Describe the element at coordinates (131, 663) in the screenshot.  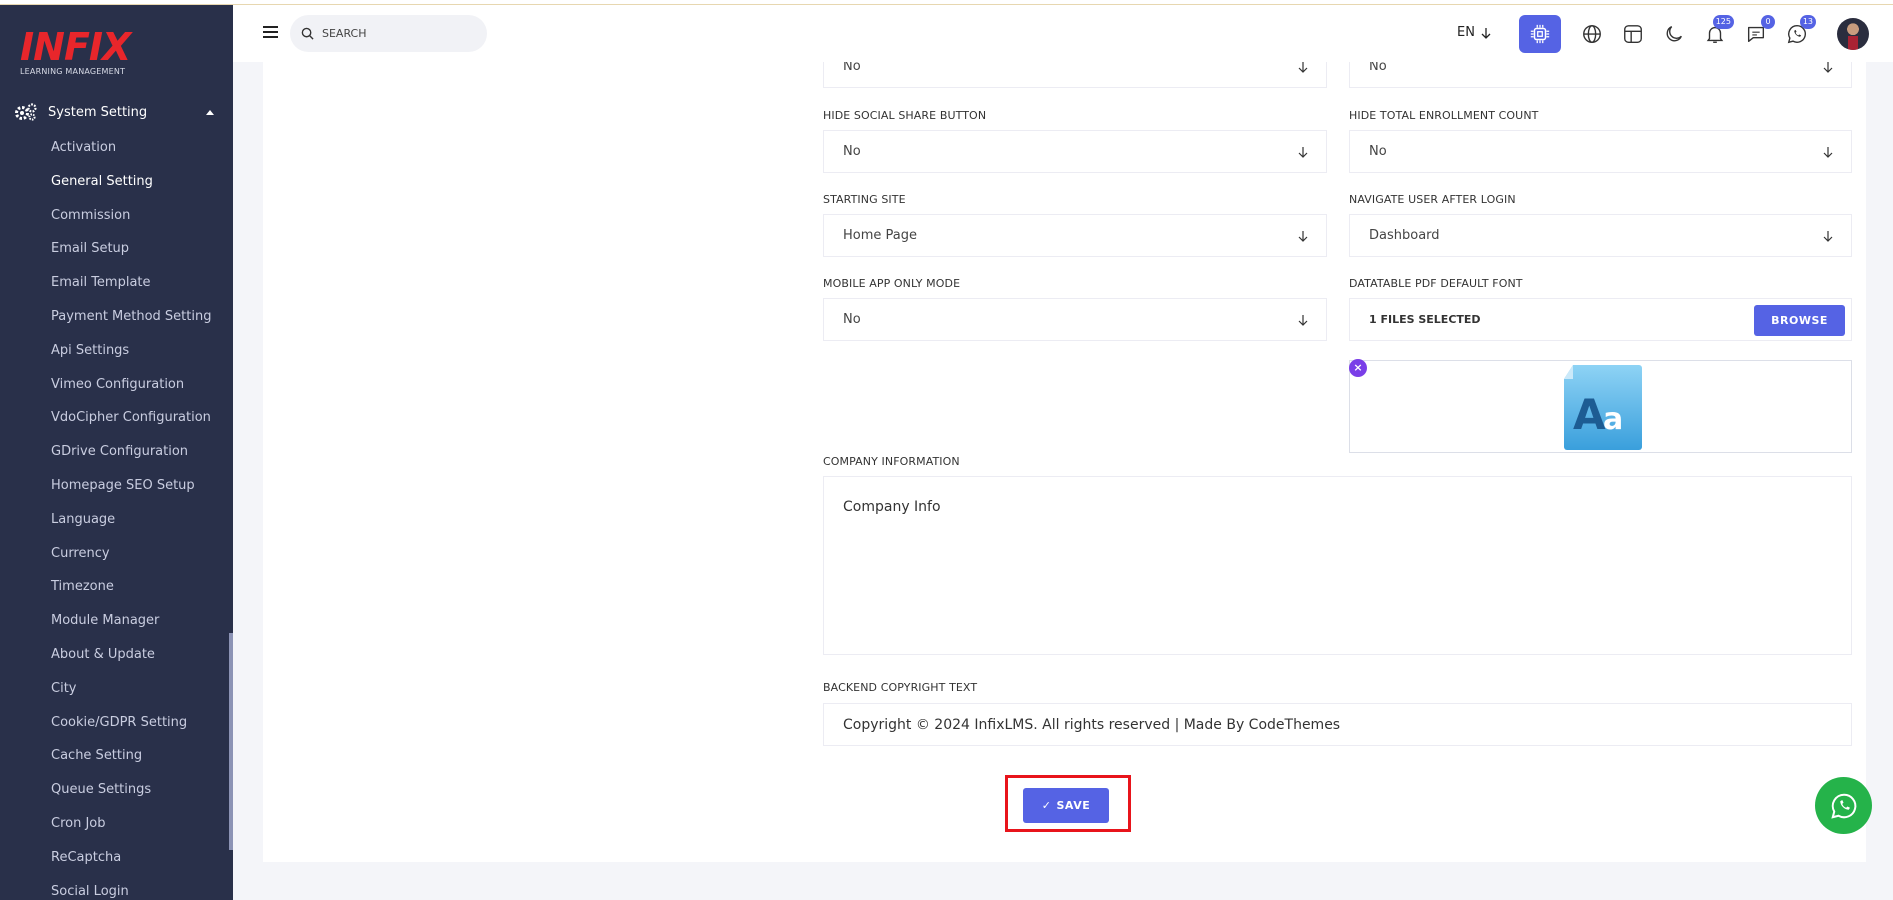
I see `sidebar-item-about-update: About & Update` at that location.